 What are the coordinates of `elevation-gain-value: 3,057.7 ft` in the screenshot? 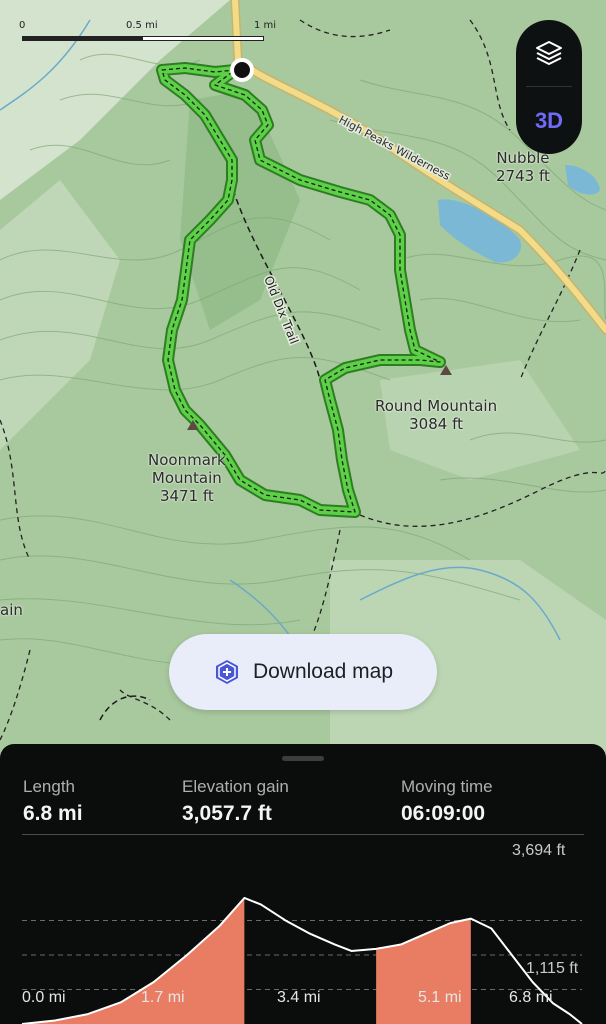 It's located at (227, 813).